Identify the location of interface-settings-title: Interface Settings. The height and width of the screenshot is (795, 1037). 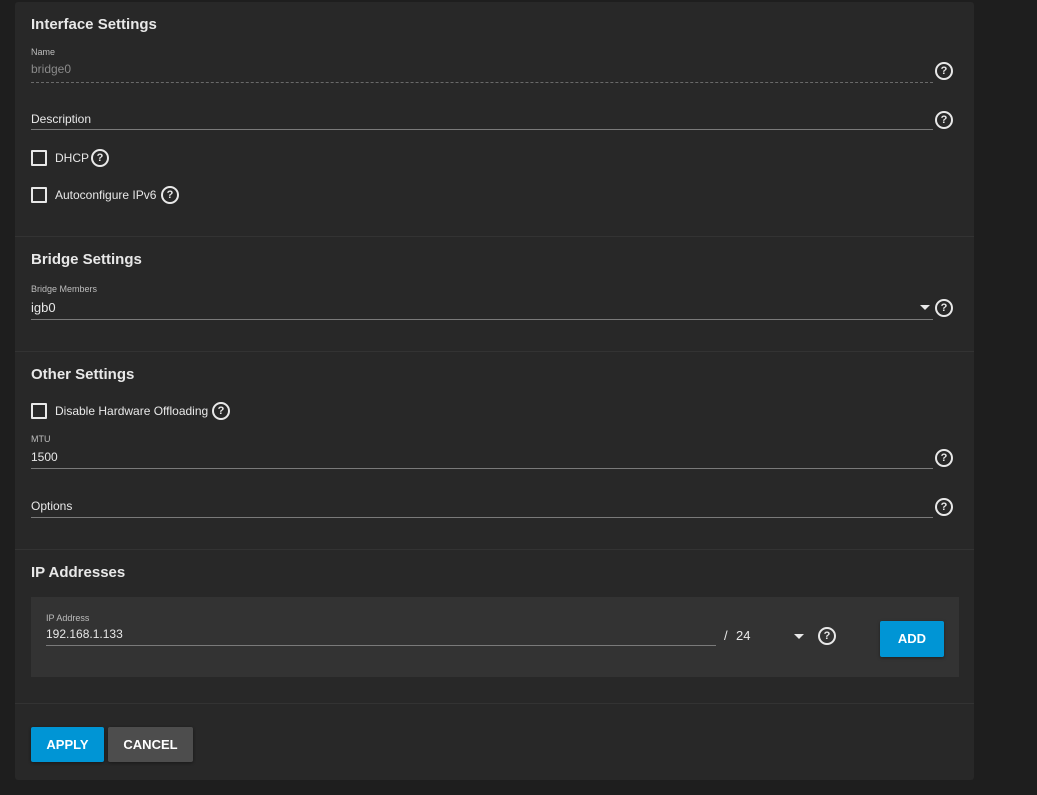
(94, 24).